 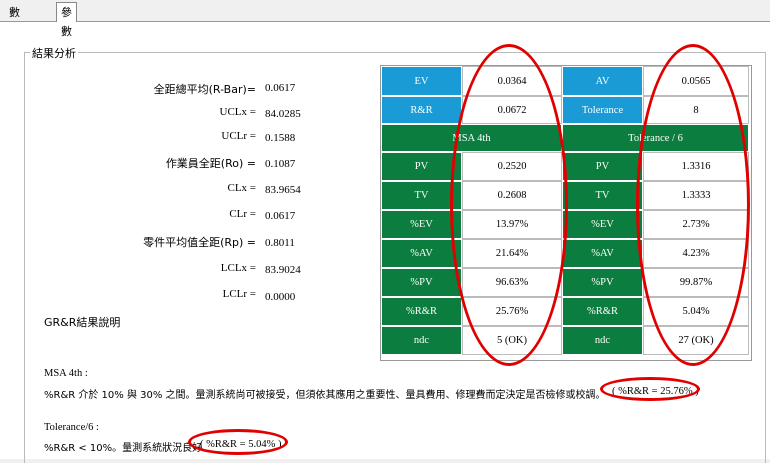 I want to click on tol-value-ndc: 27 (OK), so click(x=696, y=340).